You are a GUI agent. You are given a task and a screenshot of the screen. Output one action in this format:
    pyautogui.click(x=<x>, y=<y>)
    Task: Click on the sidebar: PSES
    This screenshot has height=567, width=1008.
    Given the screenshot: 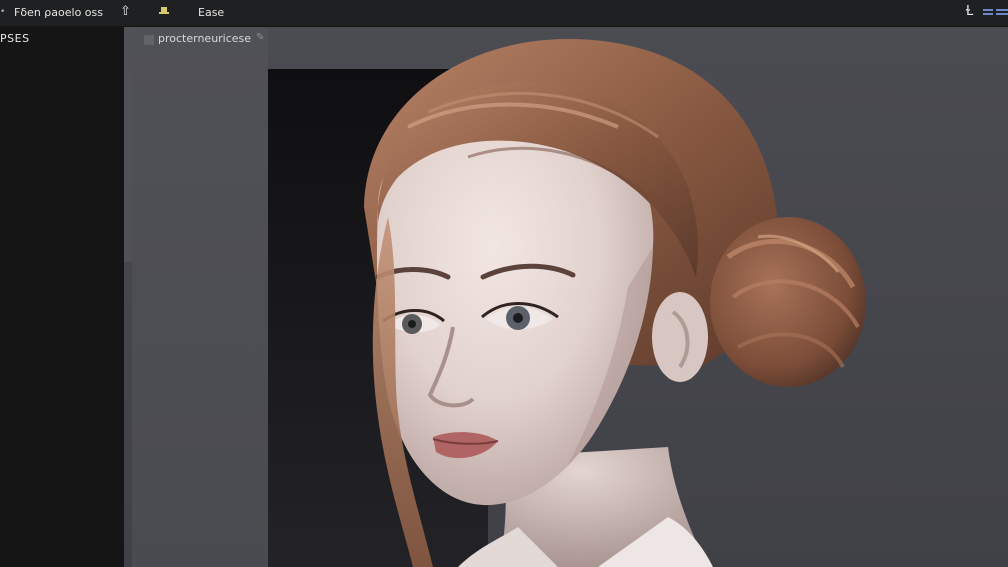 What is the action you would take?
    pyautogui.click(x=62, y=297)
    